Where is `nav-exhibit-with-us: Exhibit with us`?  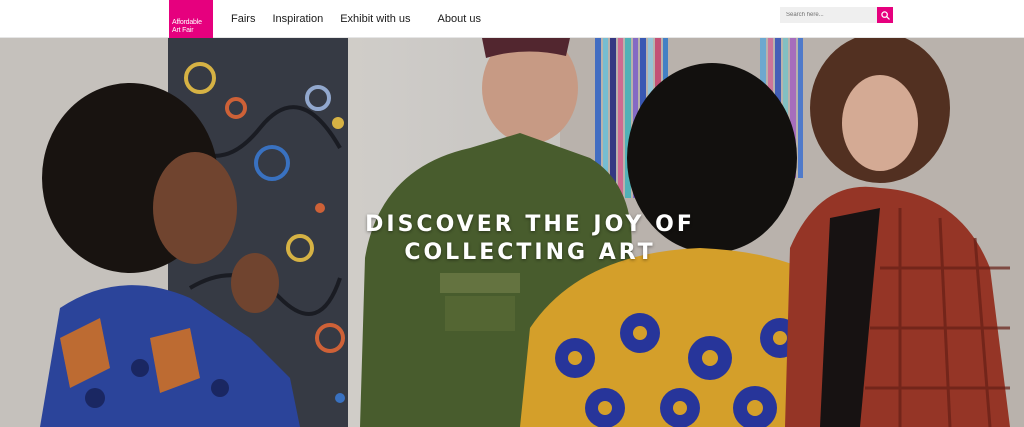 nav-exhibit-with-us: Exhibit with us is located at coordinates (375, 19).